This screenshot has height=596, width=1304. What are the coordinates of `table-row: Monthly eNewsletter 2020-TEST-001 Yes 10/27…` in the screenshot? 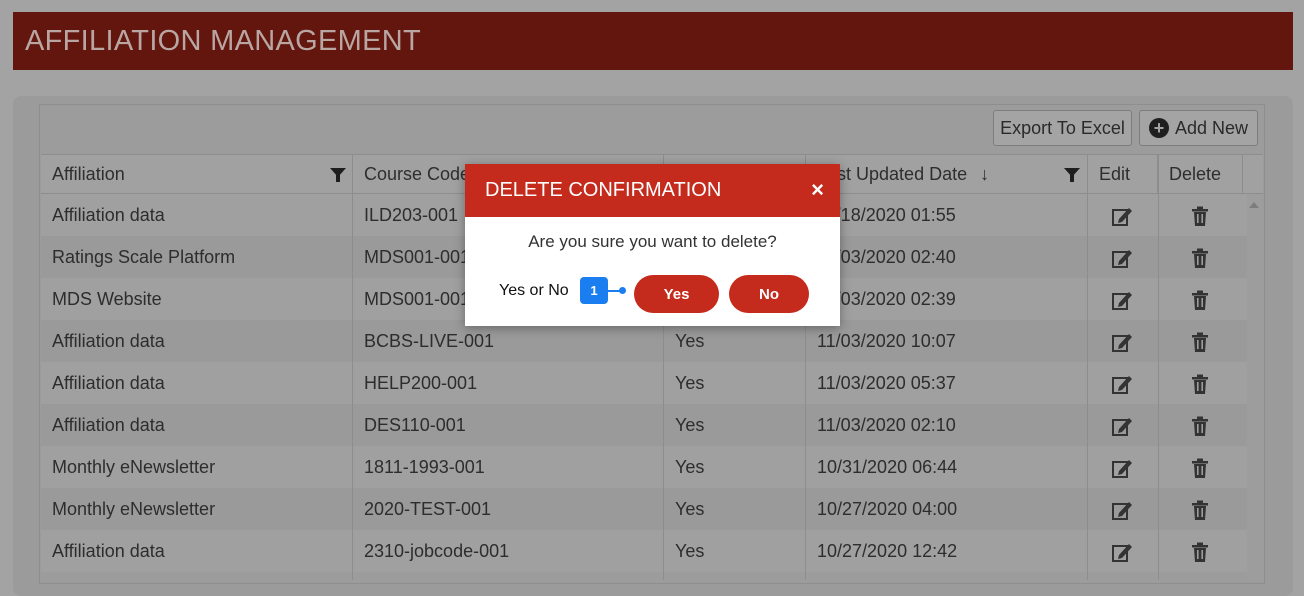 It's located at (644, 509).